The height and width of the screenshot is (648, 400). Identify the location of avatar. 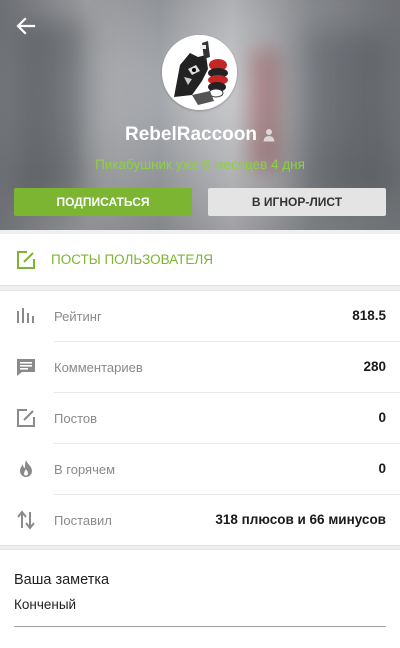
(199, 72).